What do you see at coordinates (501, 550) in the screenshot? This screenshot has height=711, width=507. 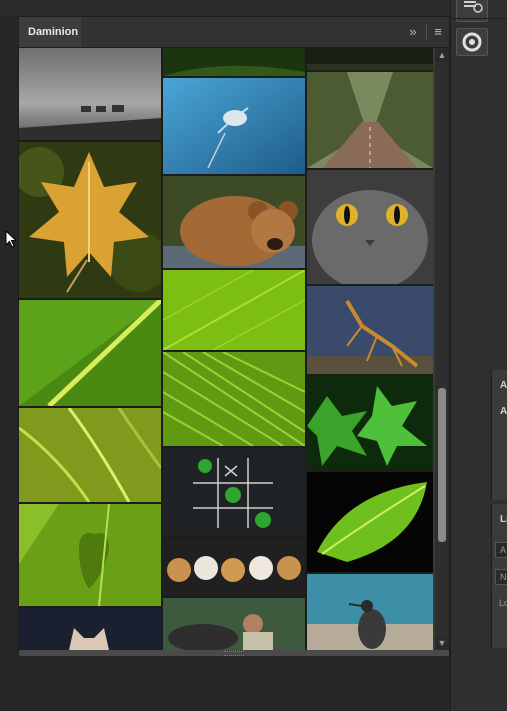 I see `right-panel-field-1: A` at bounding box center [501, 550].